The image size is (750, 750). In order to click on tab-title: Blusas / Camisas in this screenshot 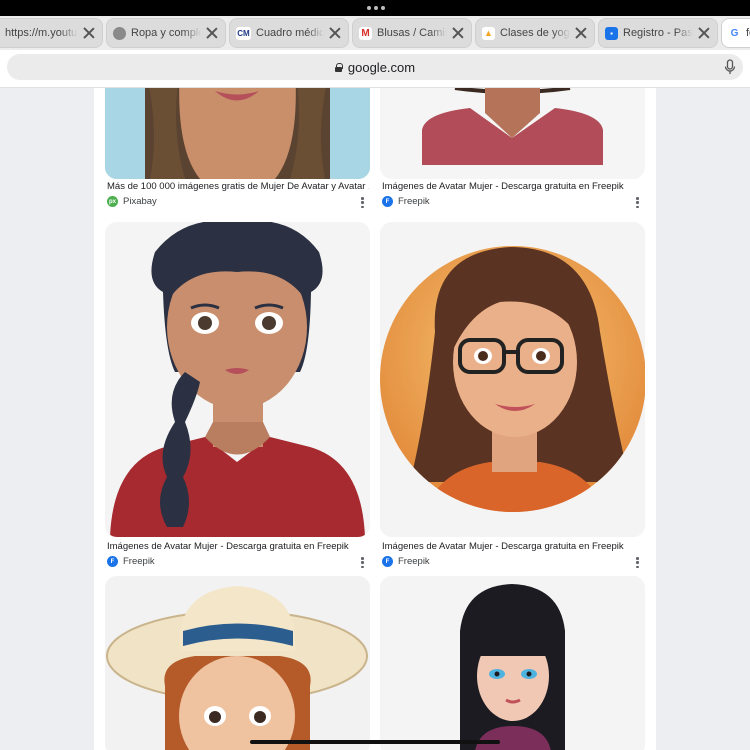, I will do `click(412, 33)`.